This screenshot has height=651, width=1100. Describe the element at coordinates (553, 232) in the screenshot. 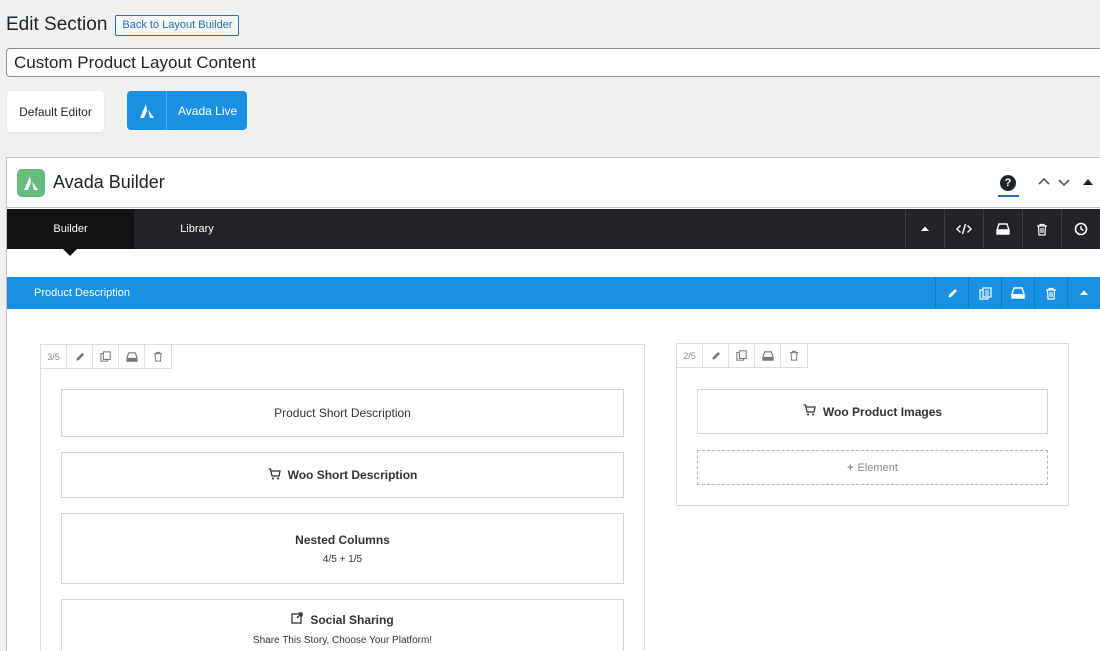

I see `builder-tabbar: Builder Library` at that location.